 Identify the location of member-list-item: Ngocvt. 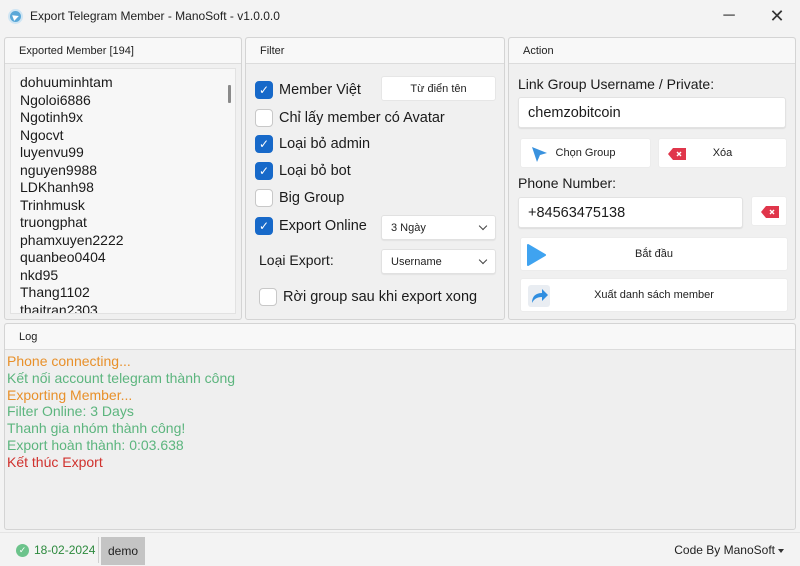
(127, 136).